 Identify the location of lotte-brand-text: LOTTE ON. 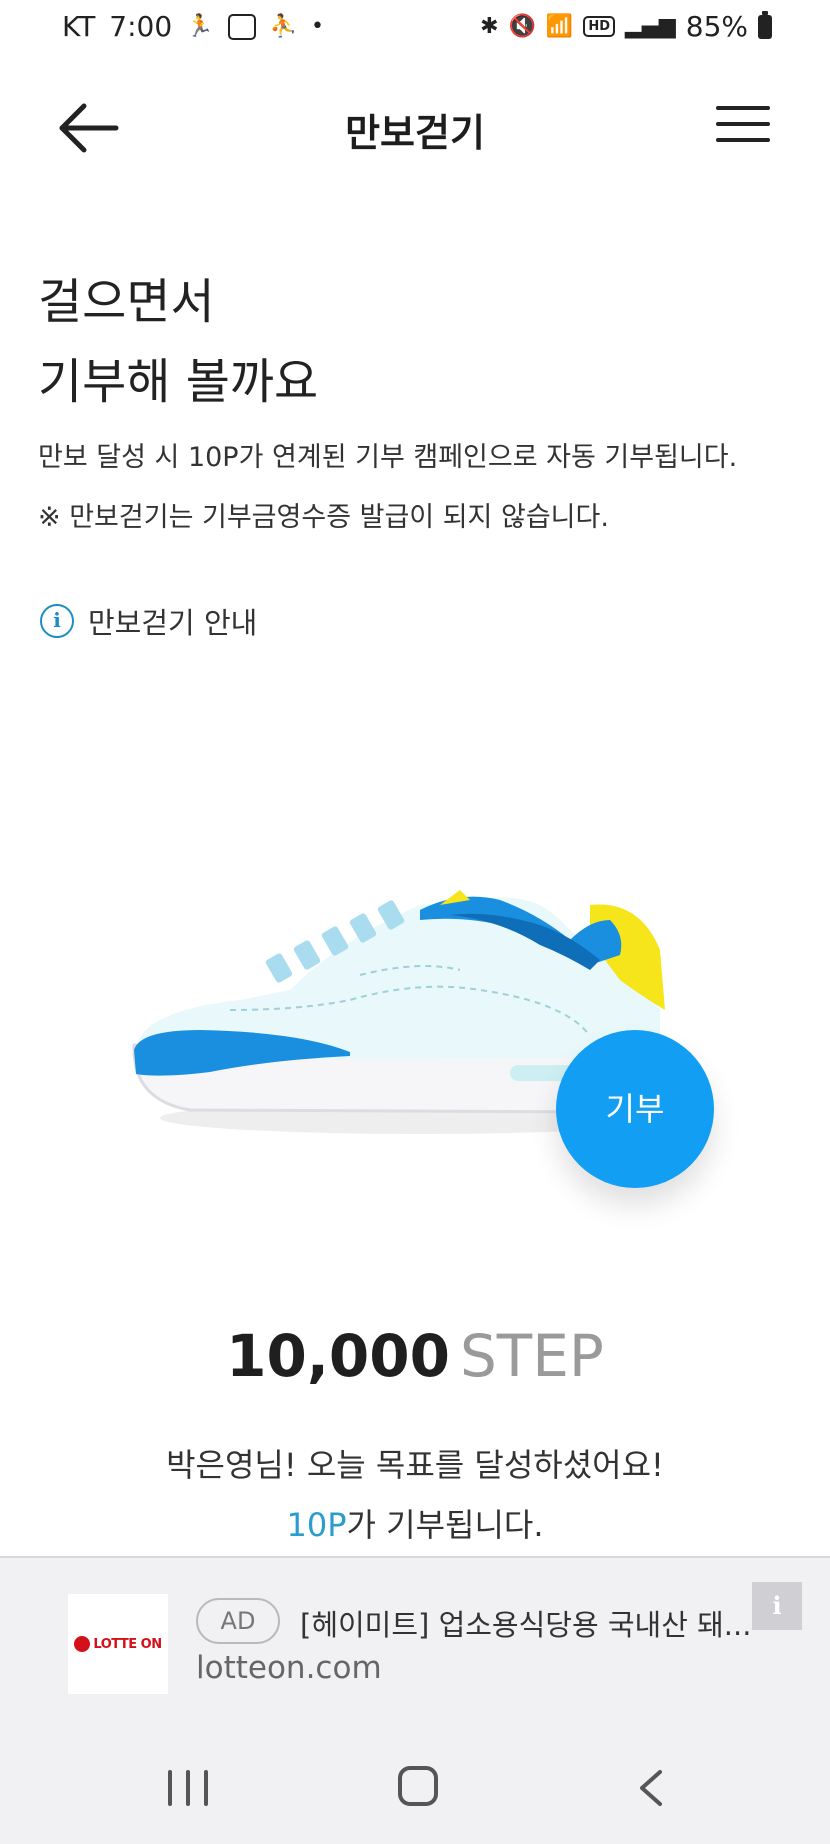
(127, 1644).